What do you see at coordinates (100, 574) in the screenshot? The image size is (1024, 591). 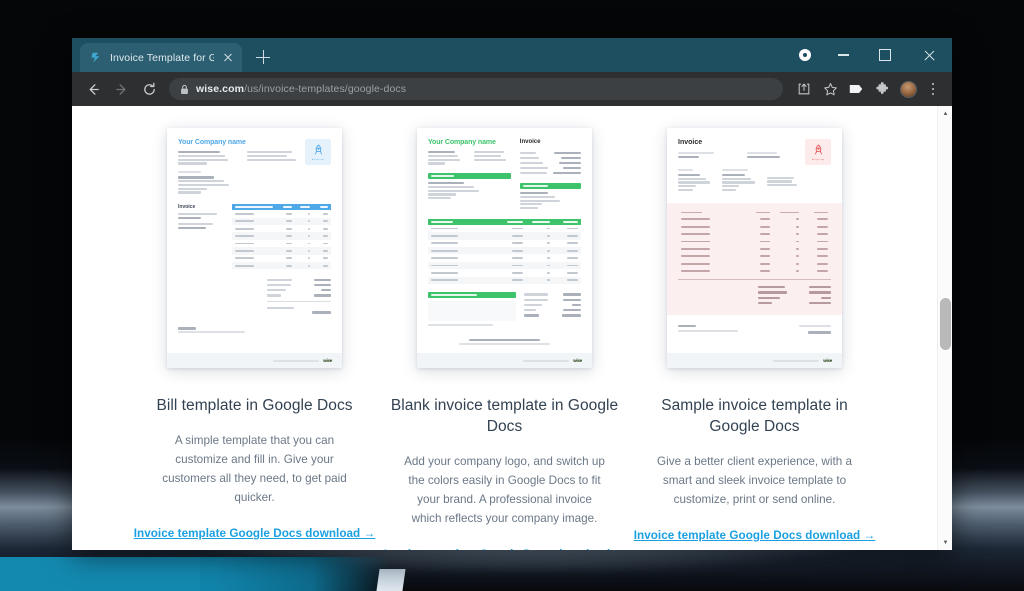 I see `desktop-taskbar-strip` at bounding box center [100, 574].